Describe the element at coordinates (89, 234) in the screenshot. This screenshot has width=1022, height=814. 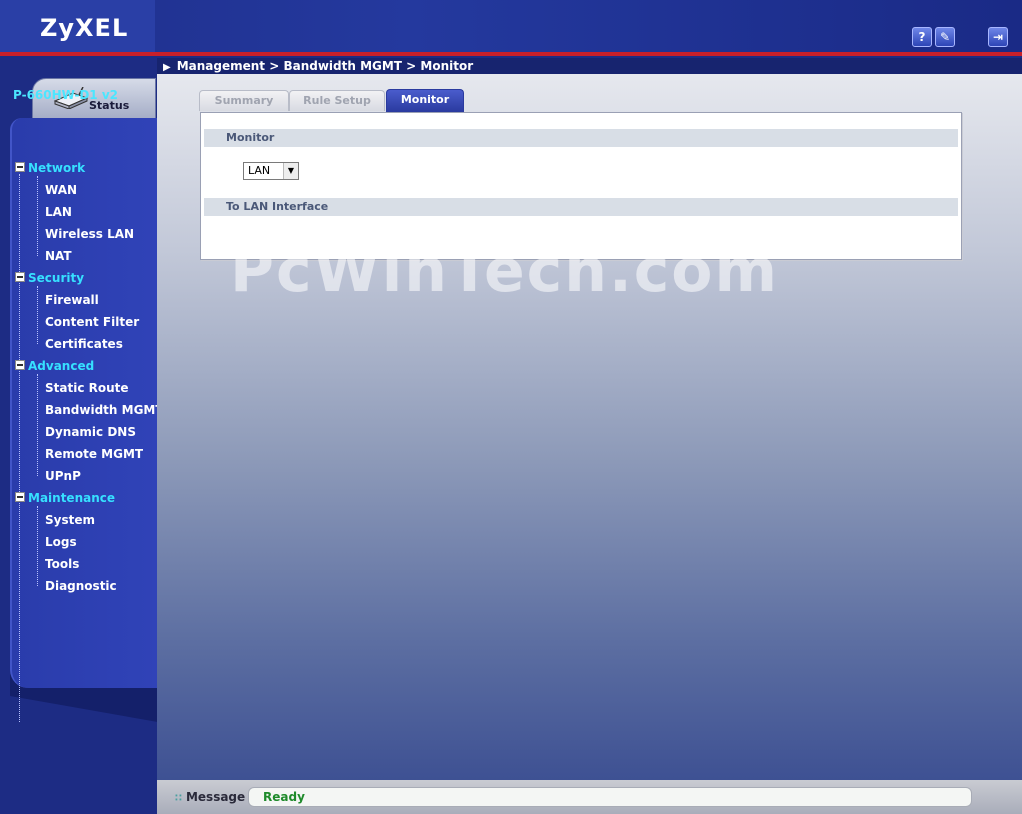
I see `nav-item-wireless-lan: Wireless LAN` at that location.